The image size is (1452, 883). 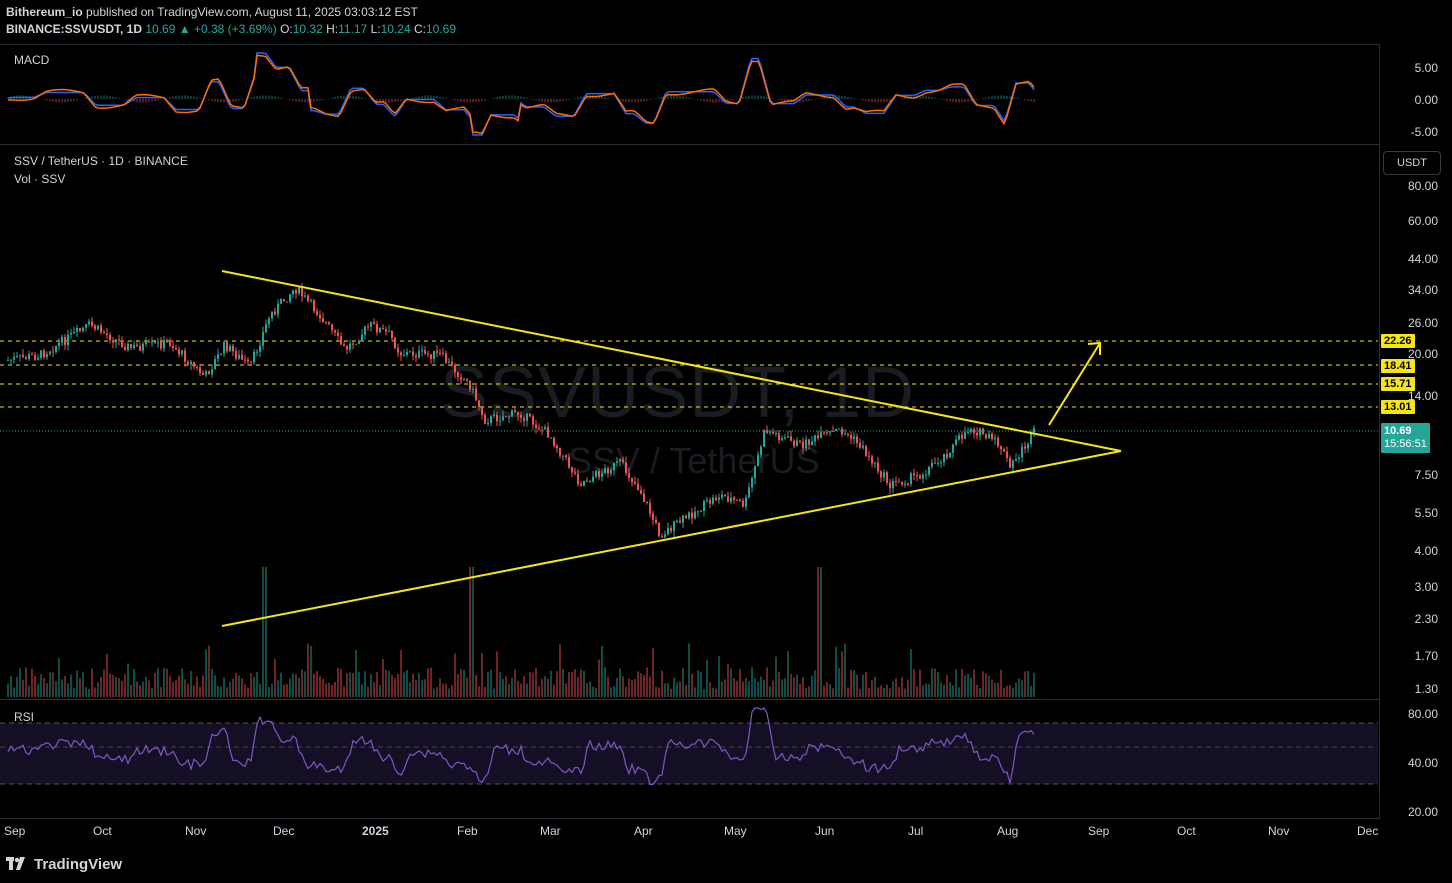 What do you see at coordinates (671, 538) in the screenshot?
I see `lower-trendline` at bounding box center [671, 538].